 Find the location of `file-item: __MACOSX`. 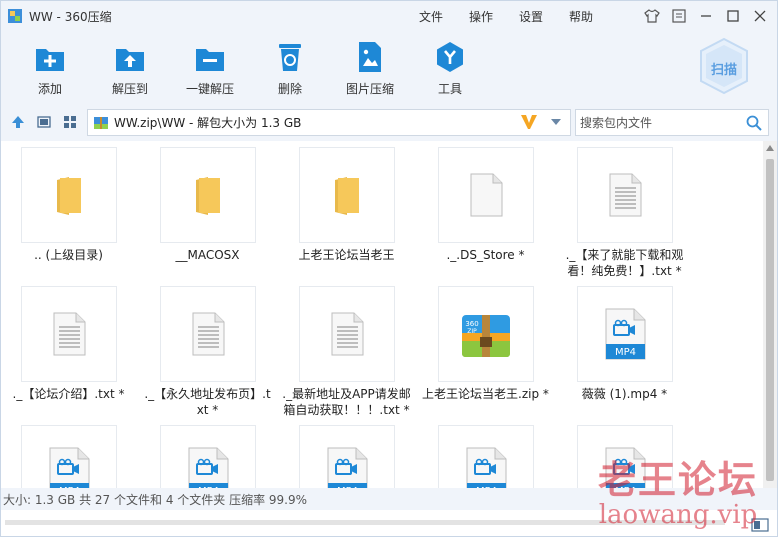

file-item: __MACOSX is located at coordinates (207, 205).